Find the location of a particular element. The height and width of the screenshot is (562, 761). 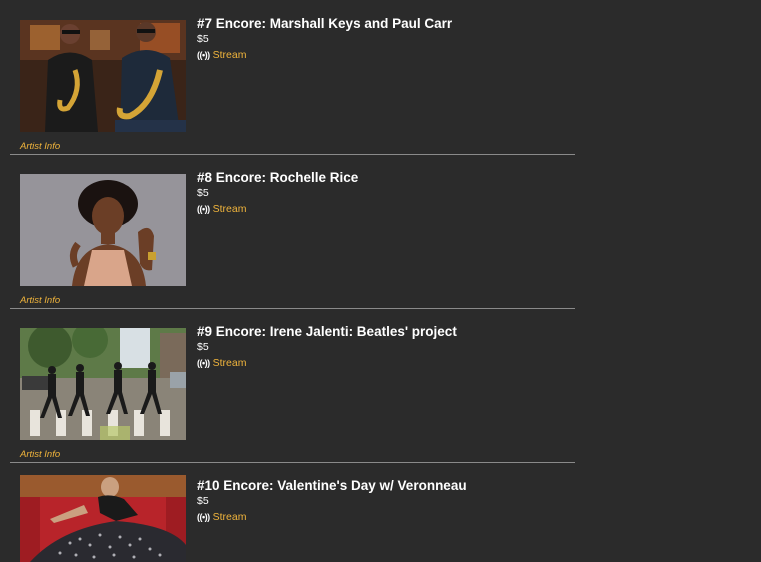

event-title: #8 Encore: Rochelle Rice is located at coordinates (277, 178).